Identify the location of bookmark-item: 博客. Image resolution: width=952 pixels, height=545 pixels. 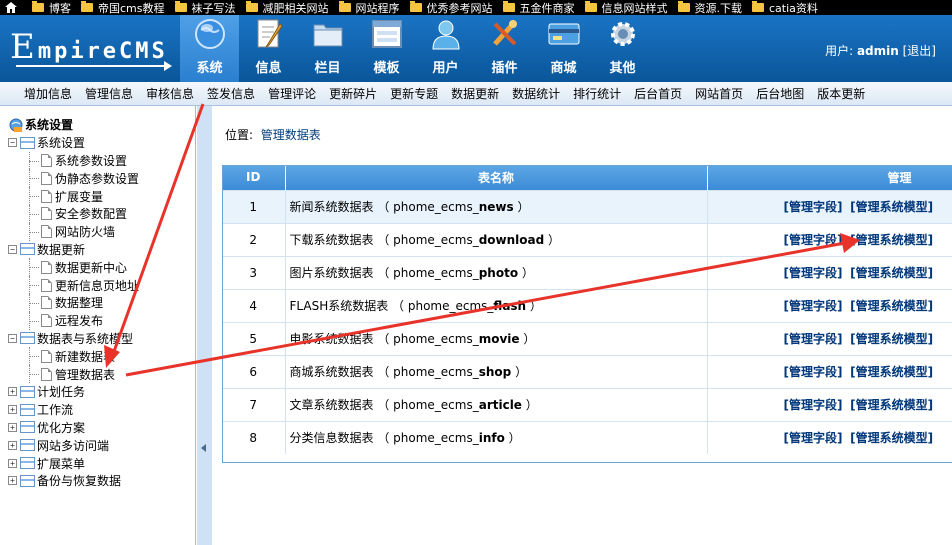
(51, 7).